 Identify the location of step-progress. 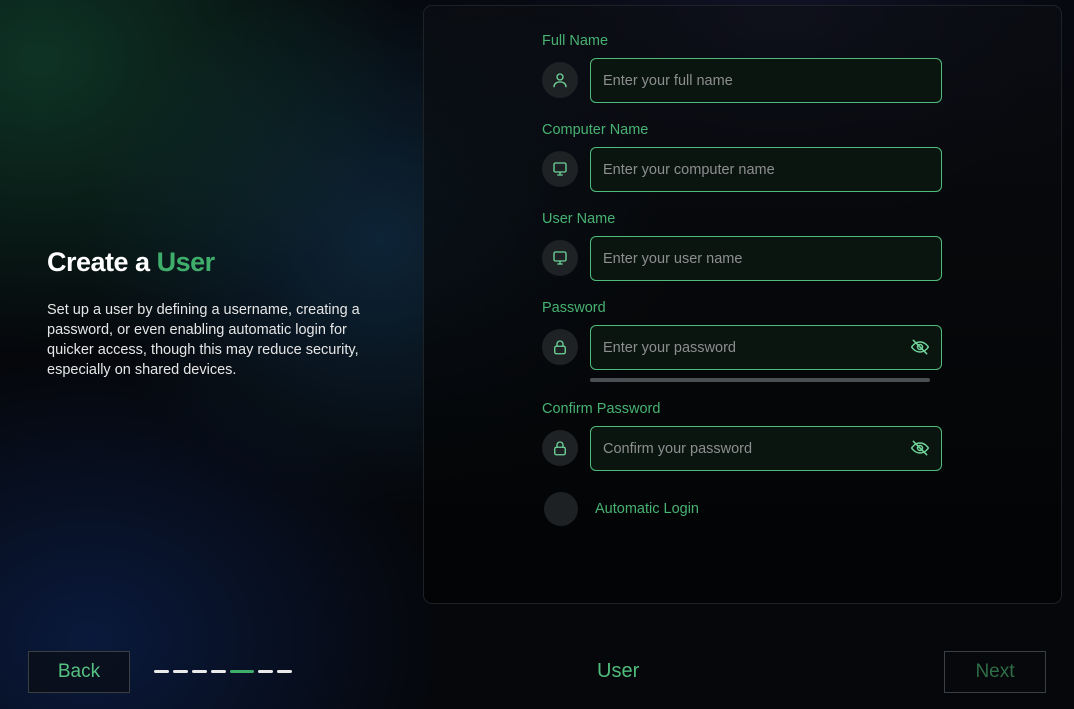
(223, 671).